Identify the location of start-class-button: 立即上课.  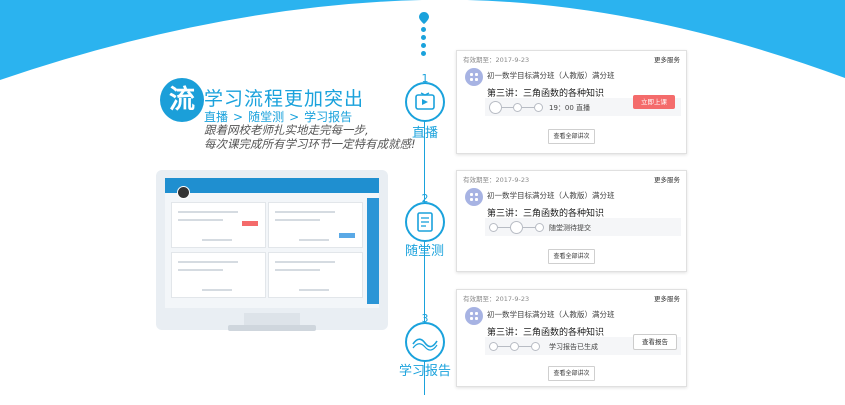
(654, 102).